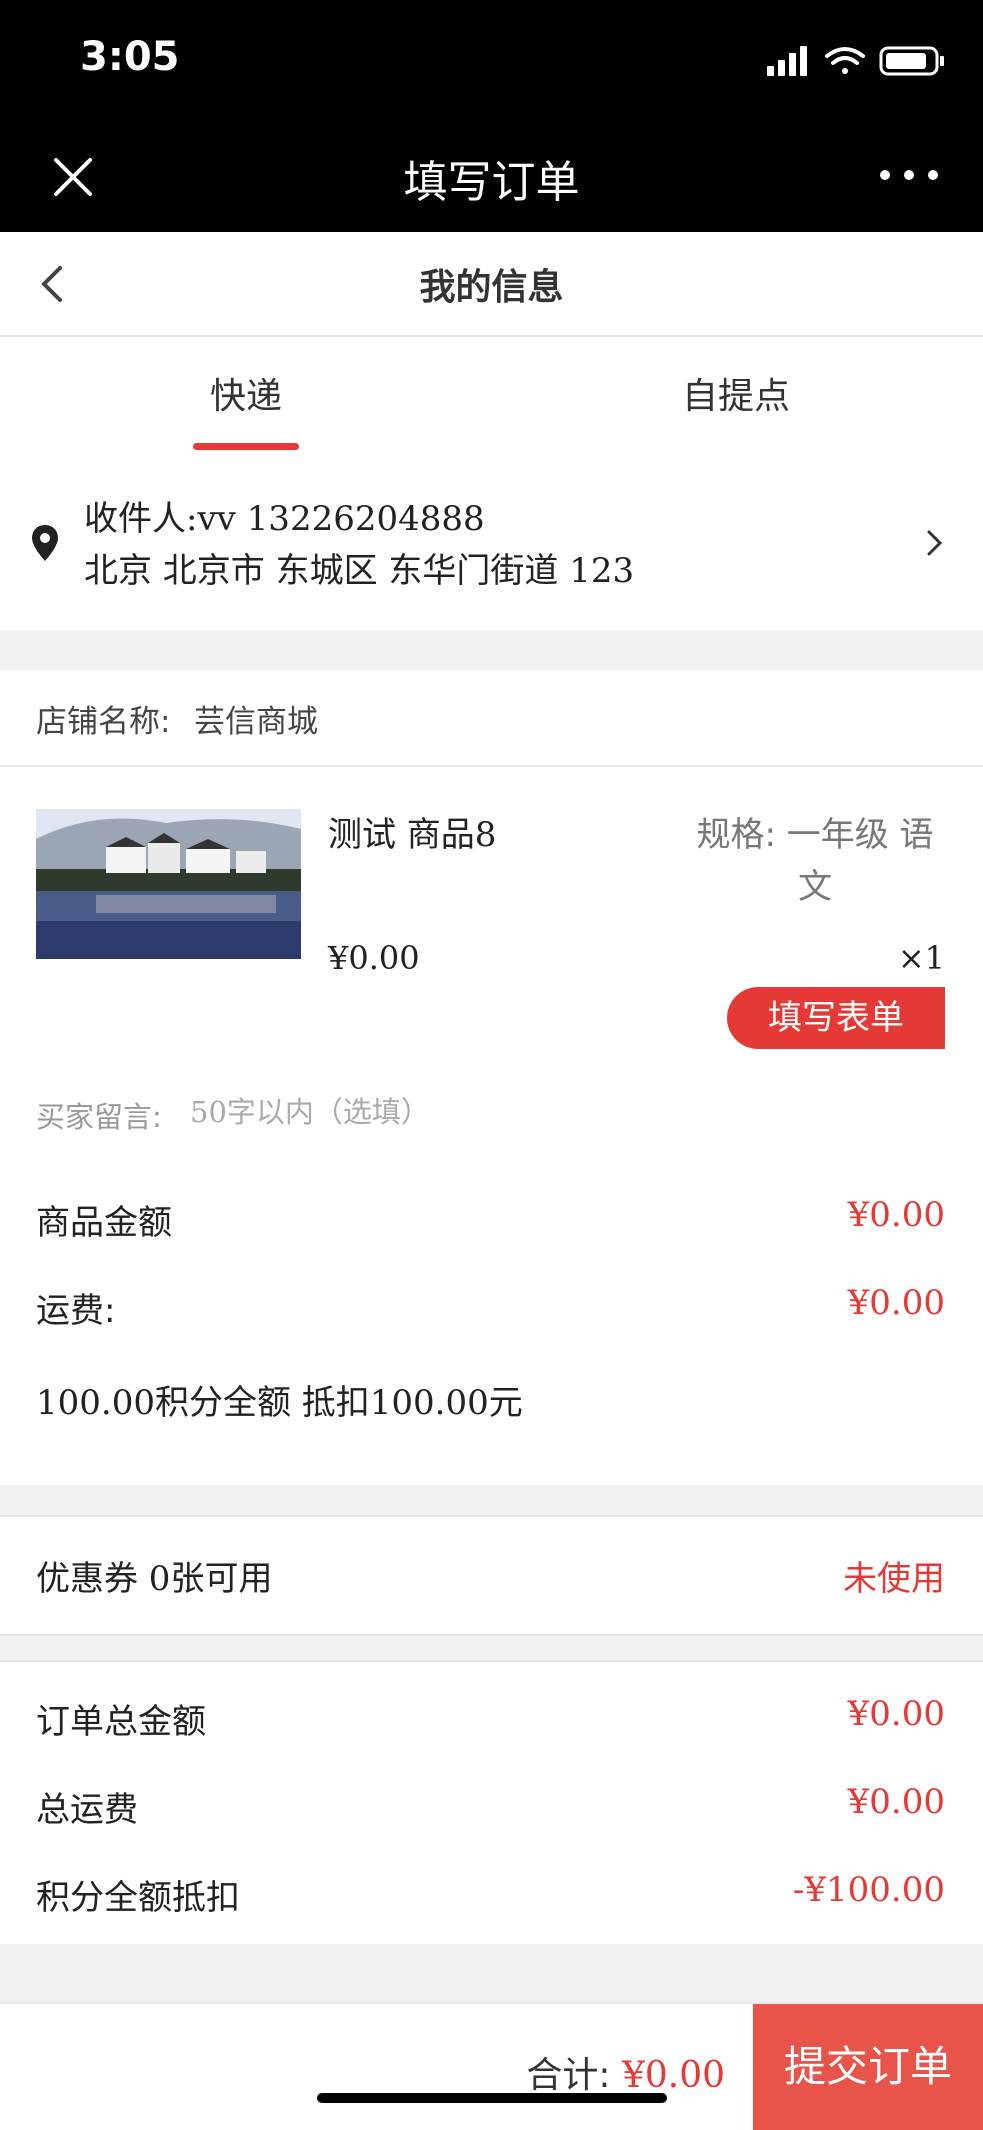 This screenshot has height=2130, width=983. I want to click on grand-total-value: ¥0.00, so click(673, 2075).